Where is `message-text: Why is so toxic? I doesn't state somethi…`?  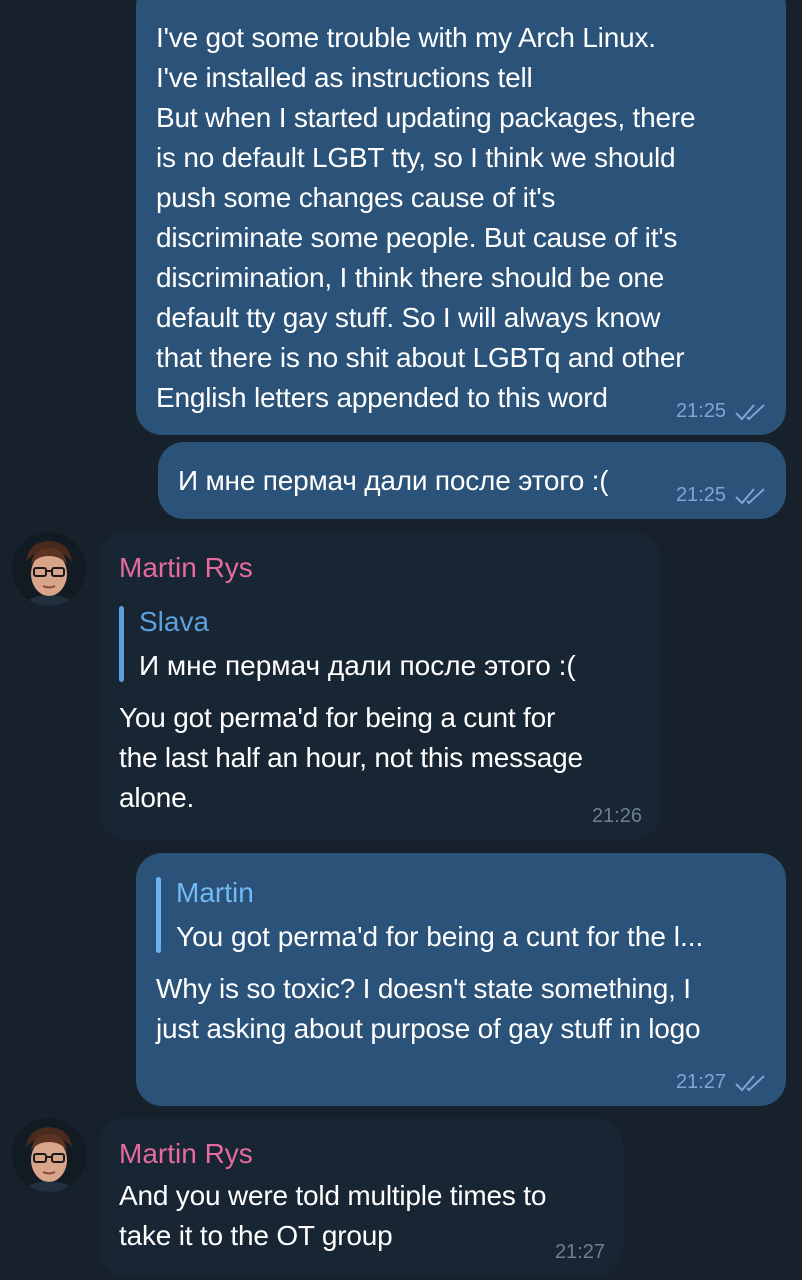
message-text: Why is so toxic? I doesn't state somethi… is located at coordinates (428, 1008).